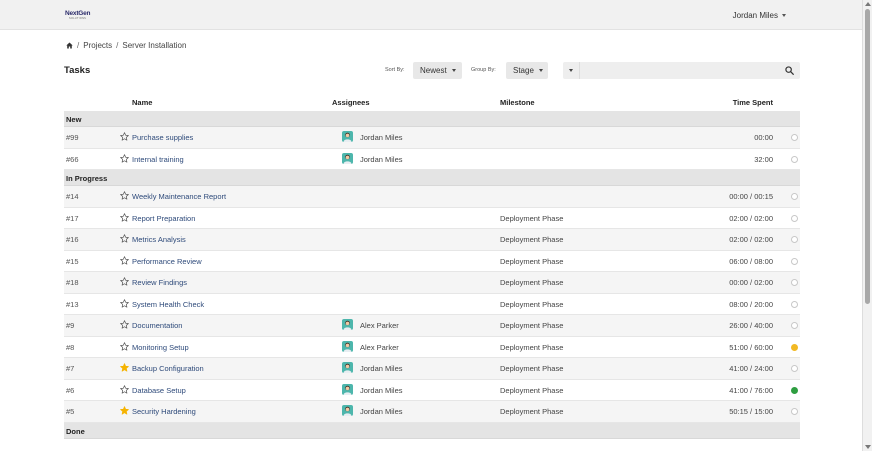 The image size is (872, 451). Describe the element at coordinates (72, 304) in the screenshot. I see `task-id: #13` at that location.